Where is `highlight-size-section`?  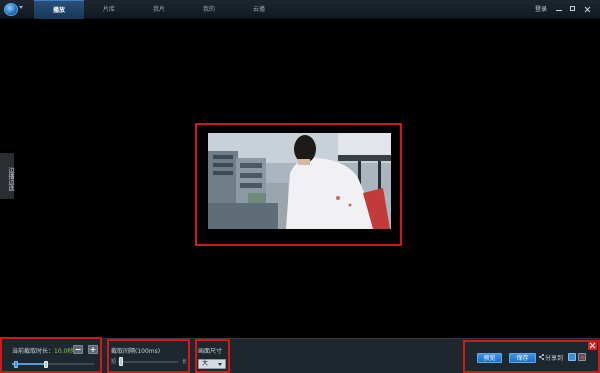 highlight-size-section is located at coordinates (212, 356).